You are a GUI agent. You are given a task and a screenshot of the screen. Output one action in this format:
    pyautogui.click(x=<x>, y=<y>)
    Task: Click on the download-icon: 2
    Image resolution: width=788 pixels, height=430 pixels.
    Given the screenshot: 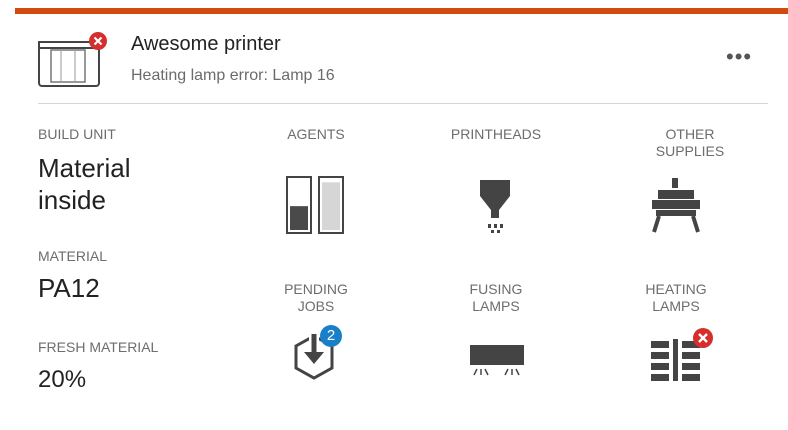 What is the action you would take?
    pyautogui.click(x=319, y=353)
    